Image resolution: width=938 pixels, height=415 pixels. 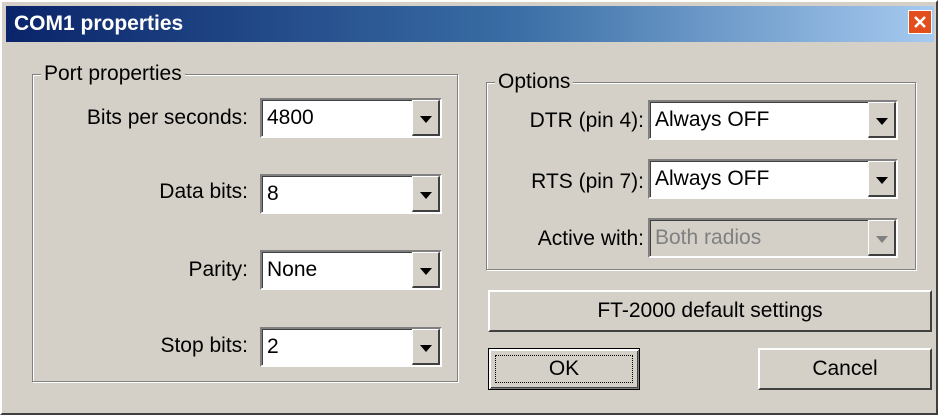 I want to click on close-button, so click(x=920, y=22).